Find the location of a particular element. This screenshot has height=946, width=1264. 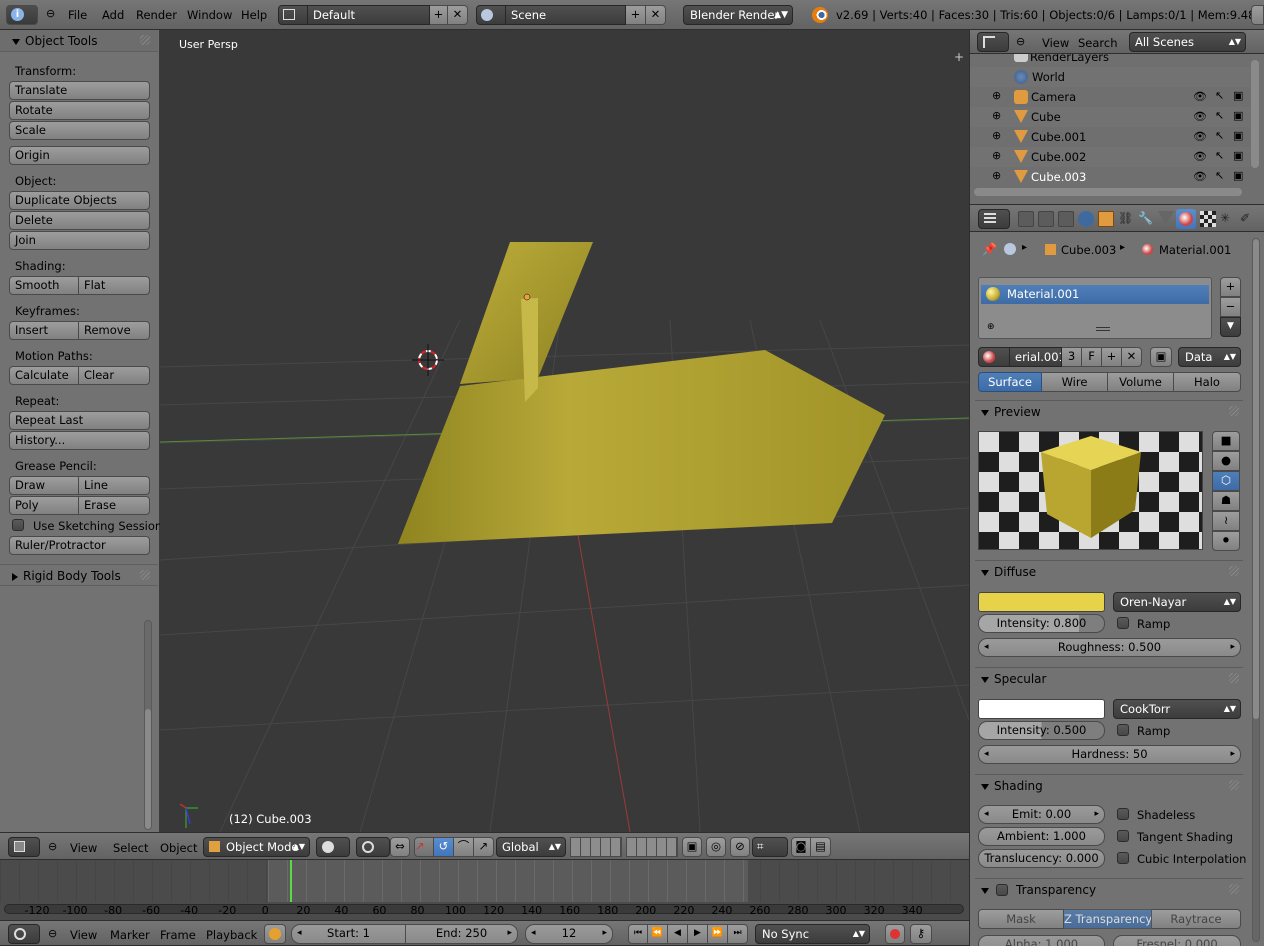

shadeless-checkbox is located at coordinates (1123, 814).